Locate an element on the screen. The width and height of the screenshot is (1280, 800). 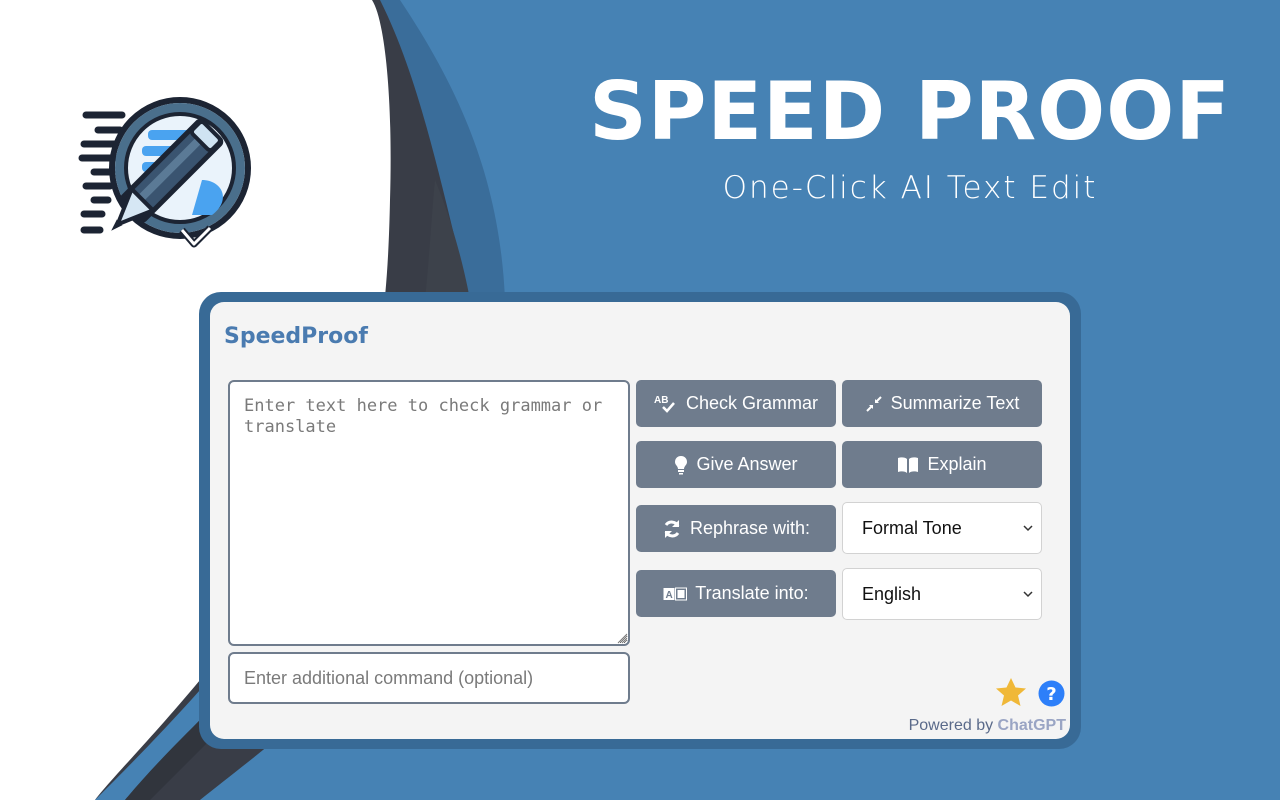
help-icon: ? is located at coordinates (1051, 693).